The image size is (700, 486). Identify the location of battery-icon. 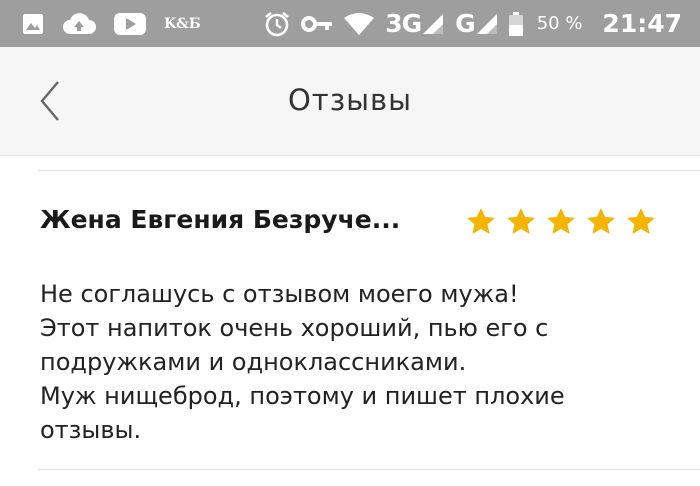
(515, 23).